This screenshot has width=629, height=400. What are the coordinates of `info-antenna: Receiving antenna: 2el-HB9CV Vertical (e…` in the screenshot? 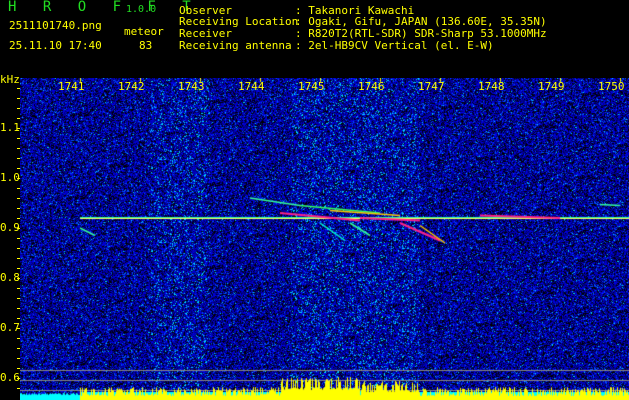 It's located at (336, 45).